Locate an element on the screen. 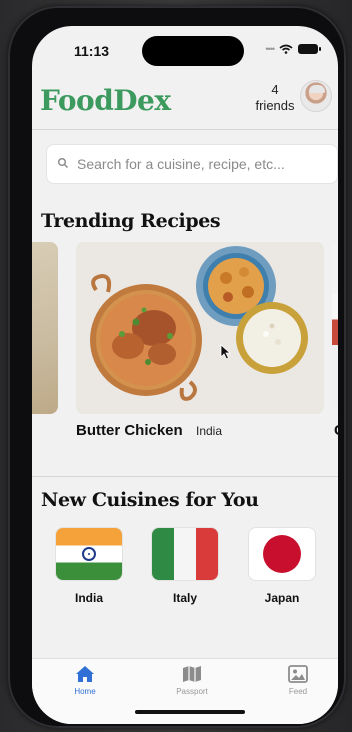 Image resolution: width=352 pixels, height=732 pixels. cuisine-label: Japan is located at coordinates (282, 598).